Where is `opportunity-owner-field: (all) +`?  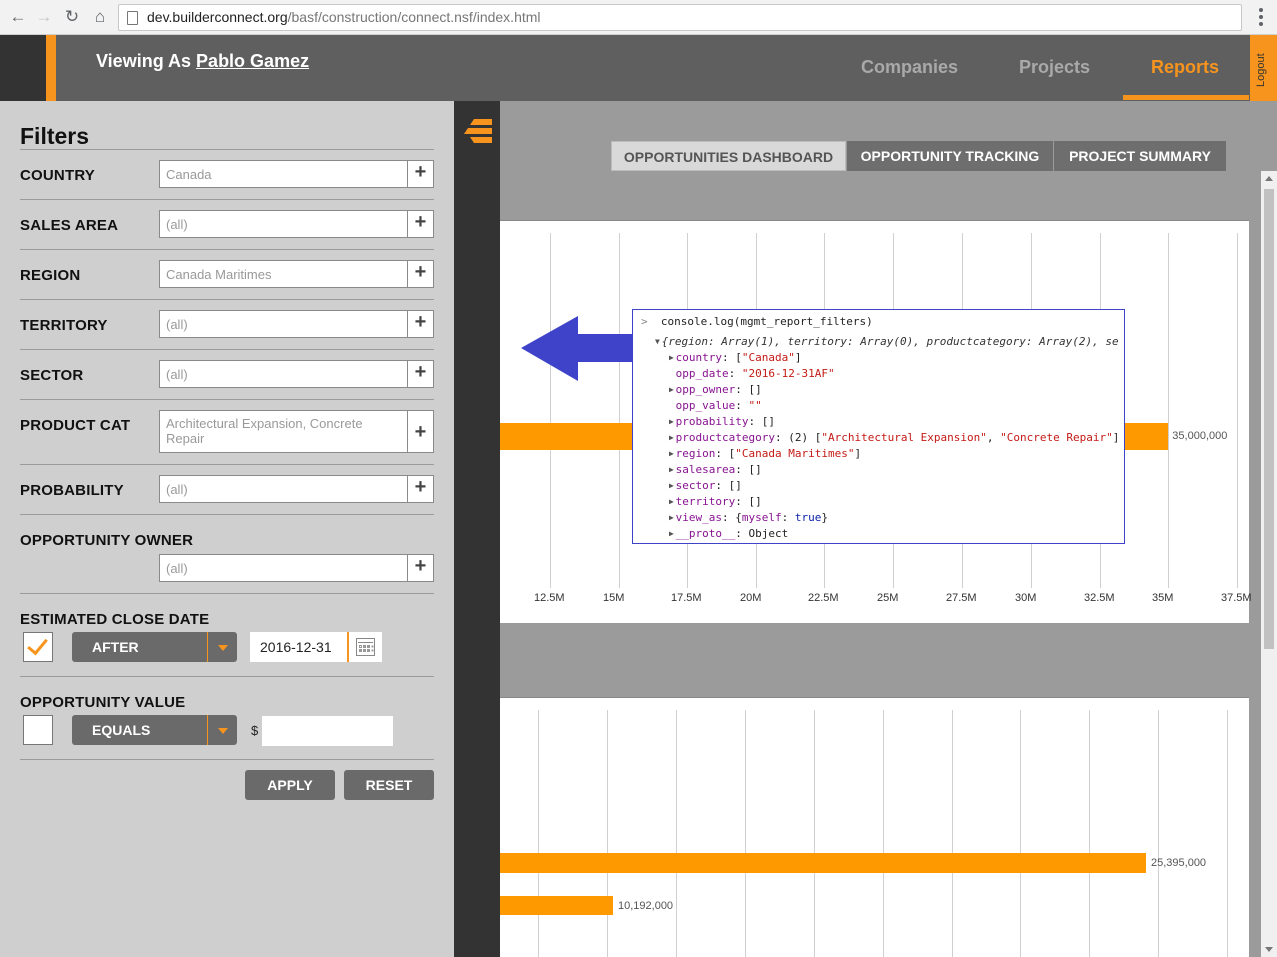
opportunity-owner-field: (all) + is located at coordinates (296, 568).